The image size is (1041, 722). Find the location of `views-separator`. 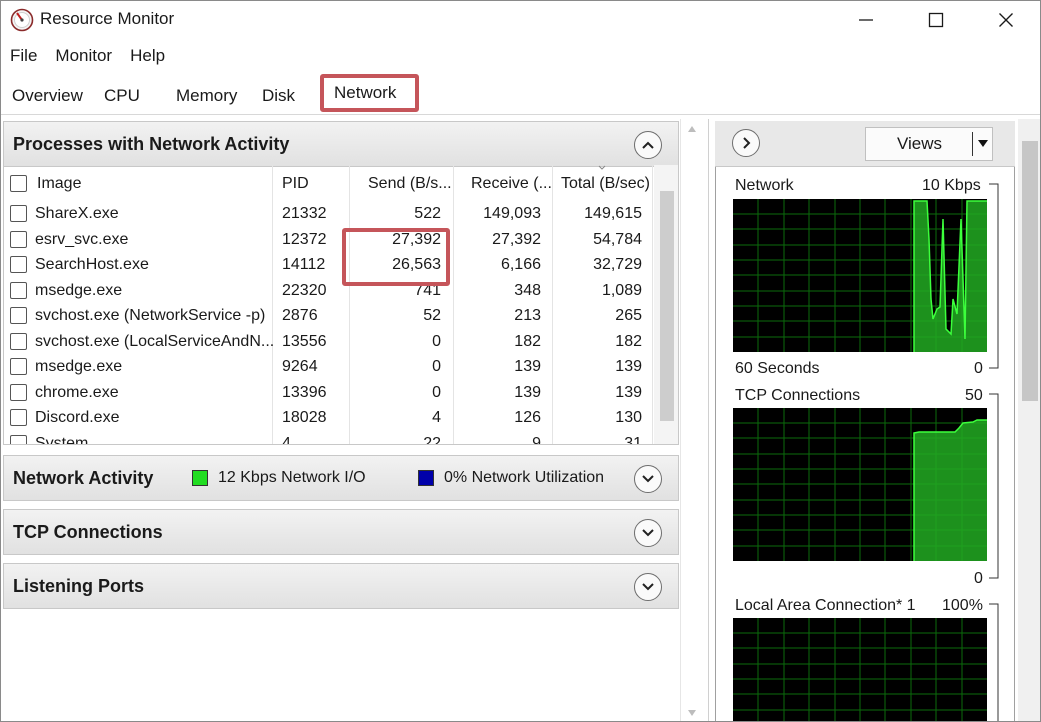

views-separator is located at coordinates (972, 144).